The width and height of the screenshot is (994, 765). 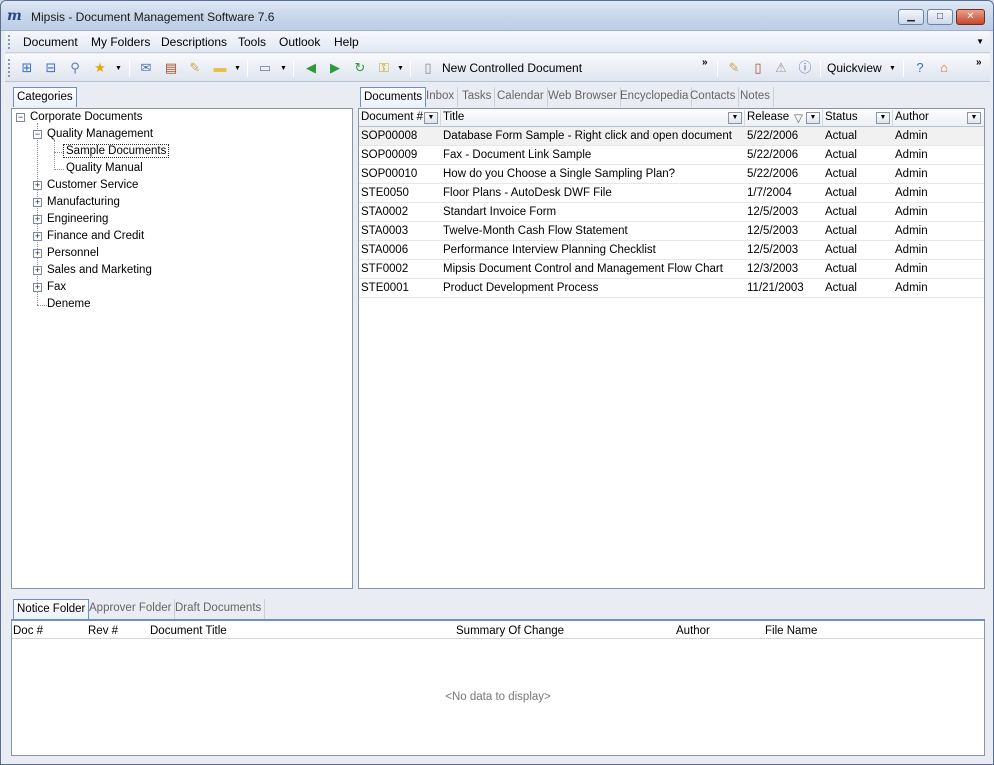 I want to click on tab-inbox: Inbox, so click(x=441, y=97).